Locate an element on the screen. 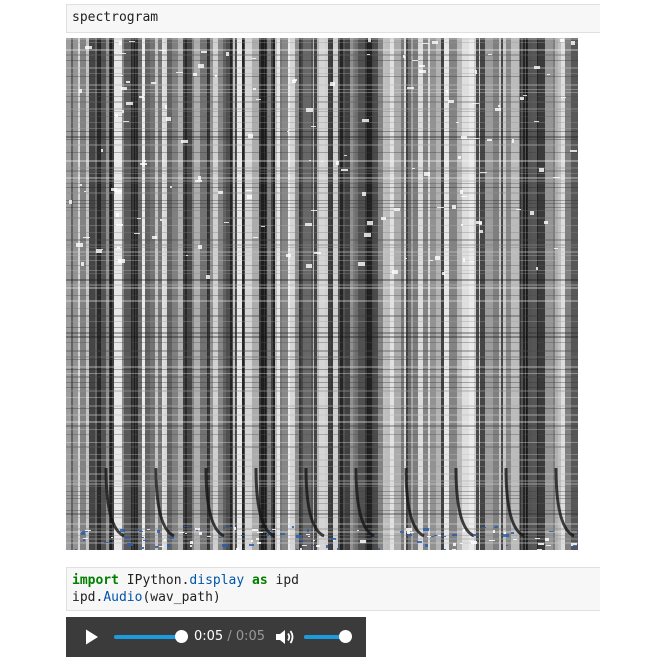 The height and width of the screenshot is (666, 666). progress-thumb is located at coordinates (181, 636).